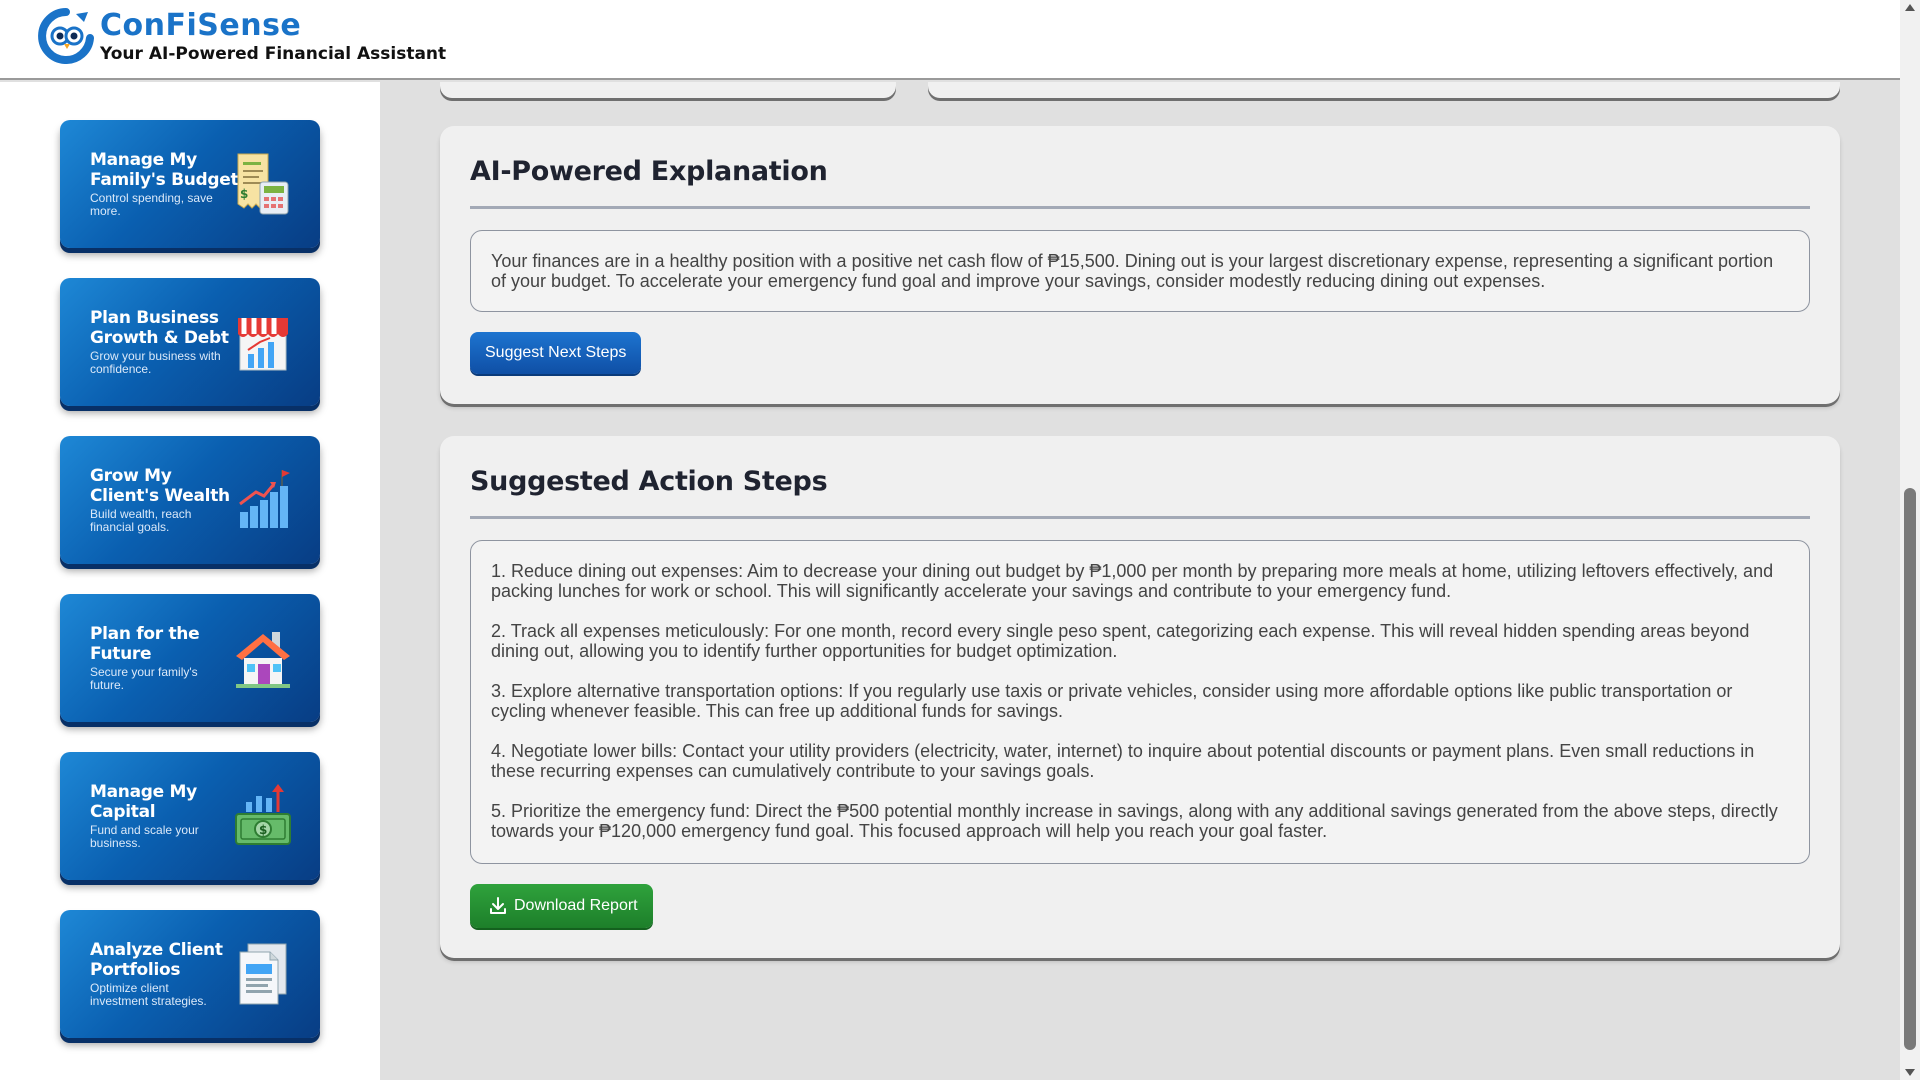 The width and height of the screenshot is (1920, 1080). I want to click on card-subtitle: Grow your business with confidence., so click(155, 362).